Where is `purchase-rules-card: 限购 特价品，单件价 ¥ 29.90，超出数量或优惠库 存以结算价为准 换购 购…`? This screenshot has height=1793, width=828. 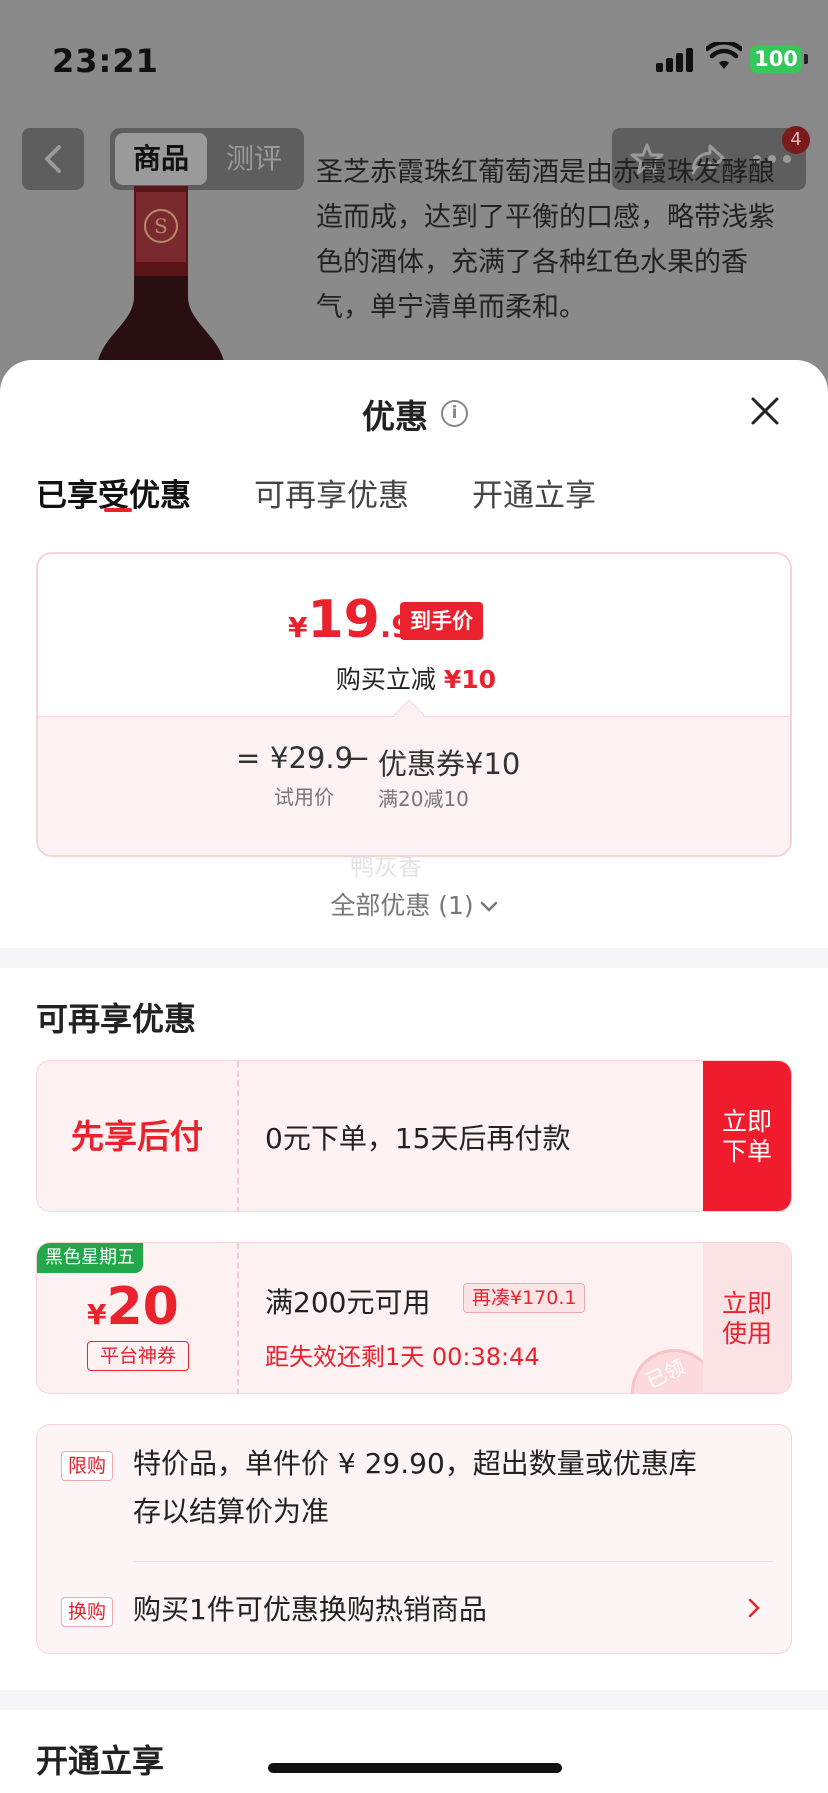
purchase-rules-card: 限购 特价品，单件价 ¥ 29.90，超出数量或优惠库 存以结算价为准 换购 购… is located at coordinates (414, 1539).